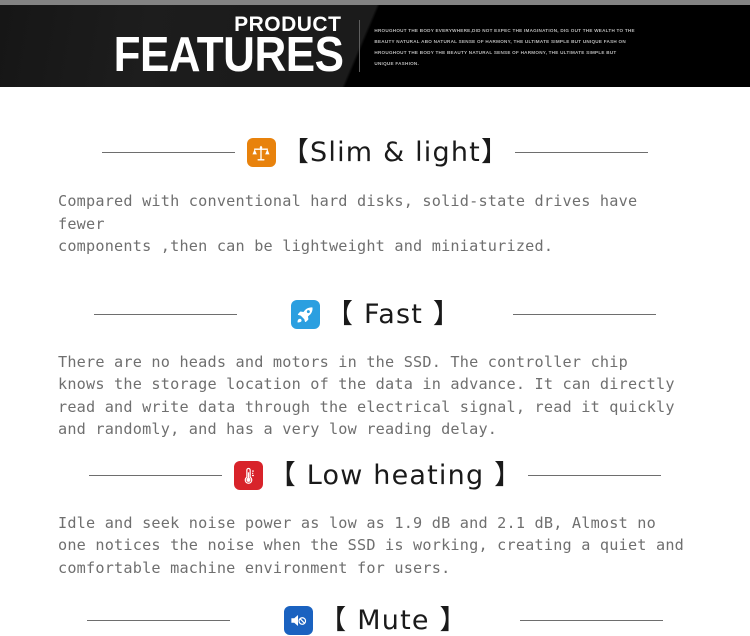 The image size is (750, 636). I want to click on section-header-slim-light: 【Slim & light】, so click(375, 152).